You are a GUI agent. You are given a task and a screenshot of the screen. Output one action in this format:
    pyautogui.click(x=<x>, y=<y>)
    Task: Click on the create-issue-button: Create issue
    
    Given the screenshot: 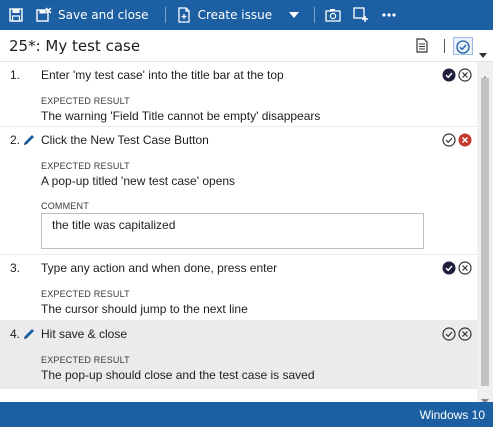 What is the action you would take?
    pyautogui.click(x=224, y=15)
    